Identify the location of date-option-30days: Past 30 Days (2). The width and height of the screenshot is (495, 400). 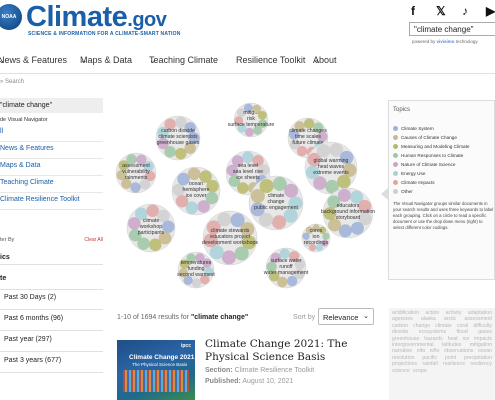
(54, 297).